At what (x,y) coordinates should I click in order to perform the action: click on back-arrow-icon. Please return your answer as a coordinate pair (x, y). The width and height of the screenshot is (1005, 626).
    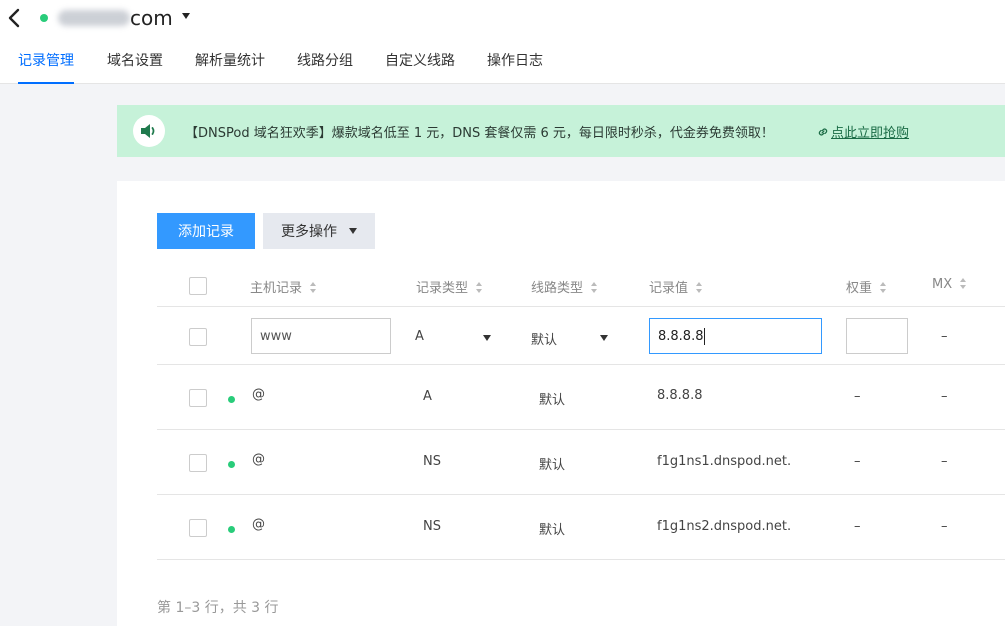
    Looking at the image, I should click on (15, 18).